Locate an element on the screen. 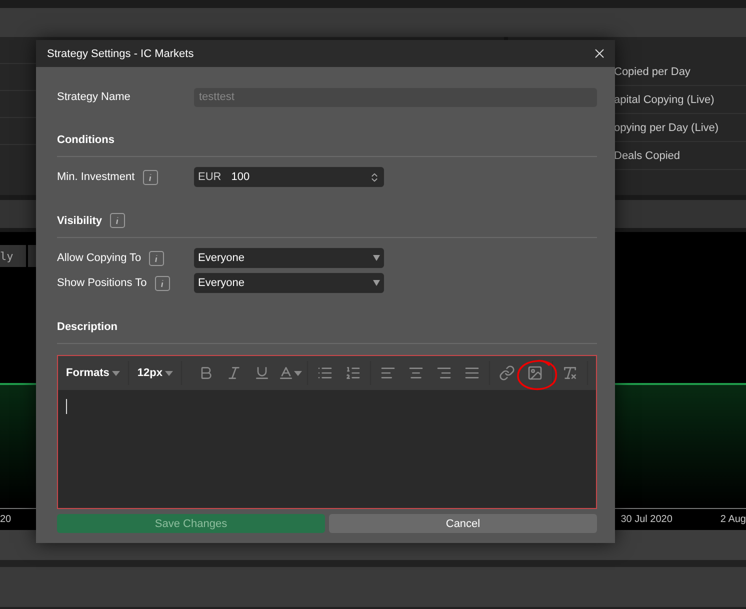 This screenshot has height=609, width=746. text-cursor is located at coordinates (66, 406).